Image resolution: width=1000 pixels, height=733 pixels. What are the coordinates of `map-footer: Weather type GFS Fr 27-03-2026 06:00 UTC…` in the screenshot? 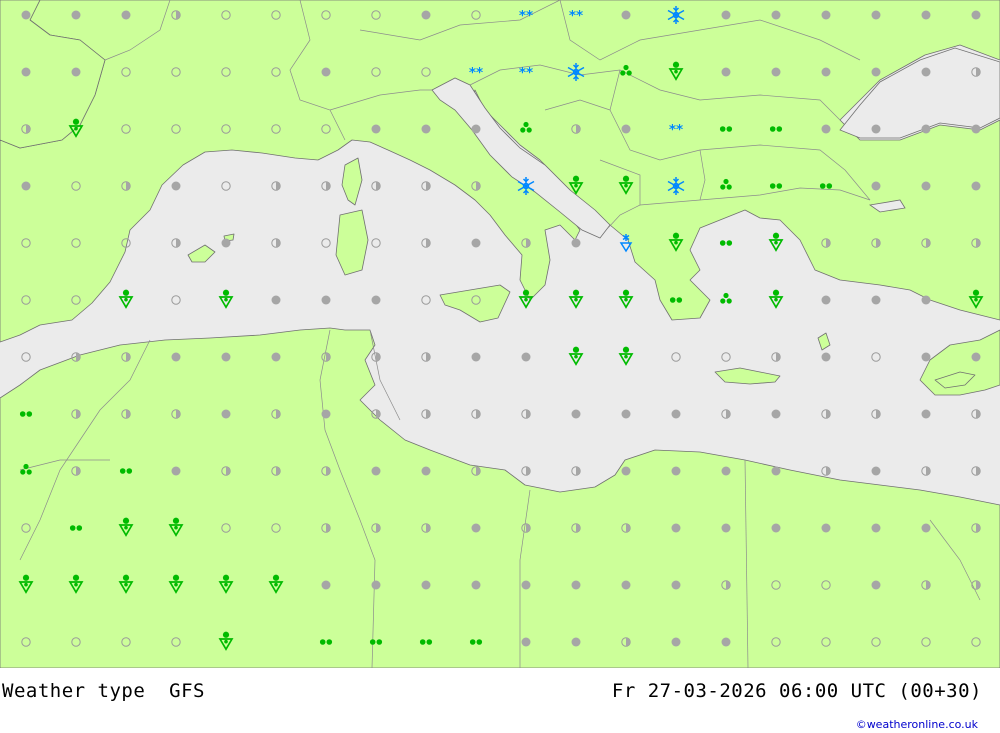 It's located at (500, 700).